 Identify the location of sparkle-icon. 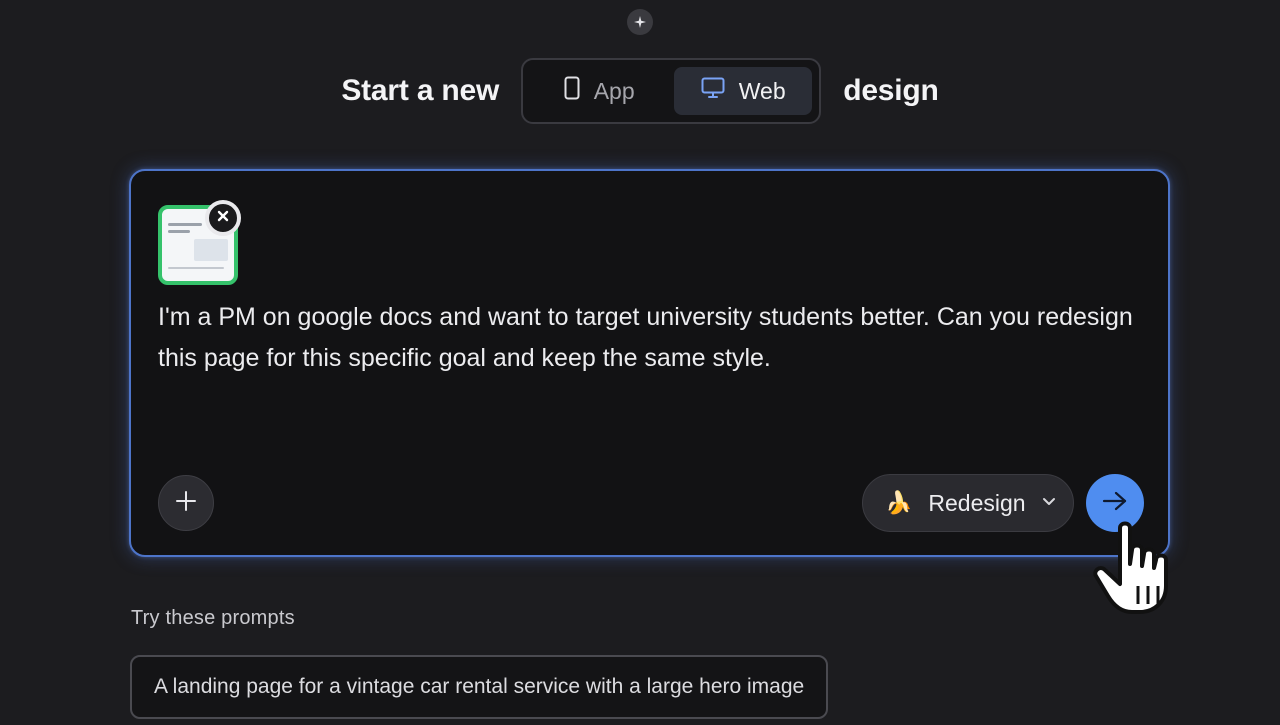
(640, 22).